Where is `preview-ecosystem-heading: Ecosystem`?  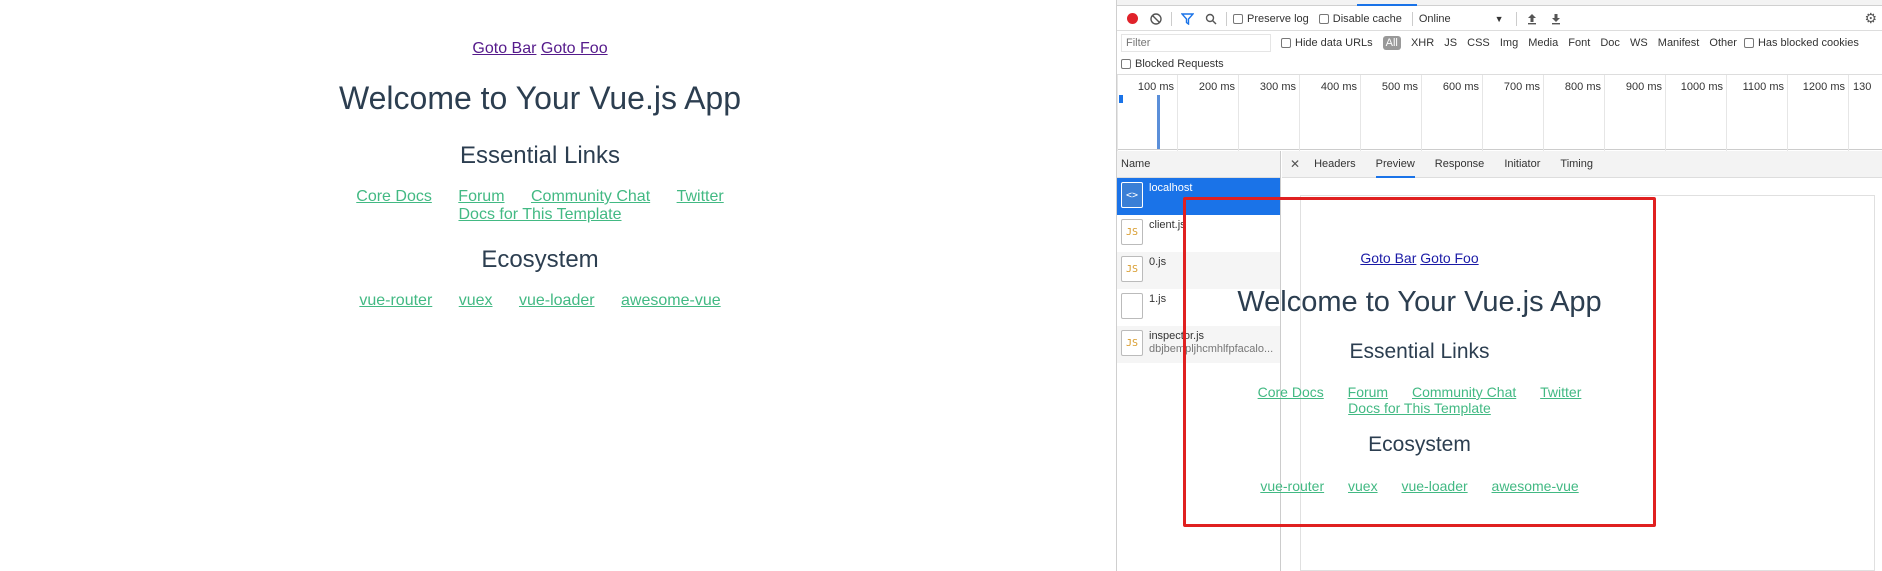 preview-ecosystem-heading: Ecosystem is located at coordinates (1419, 444).